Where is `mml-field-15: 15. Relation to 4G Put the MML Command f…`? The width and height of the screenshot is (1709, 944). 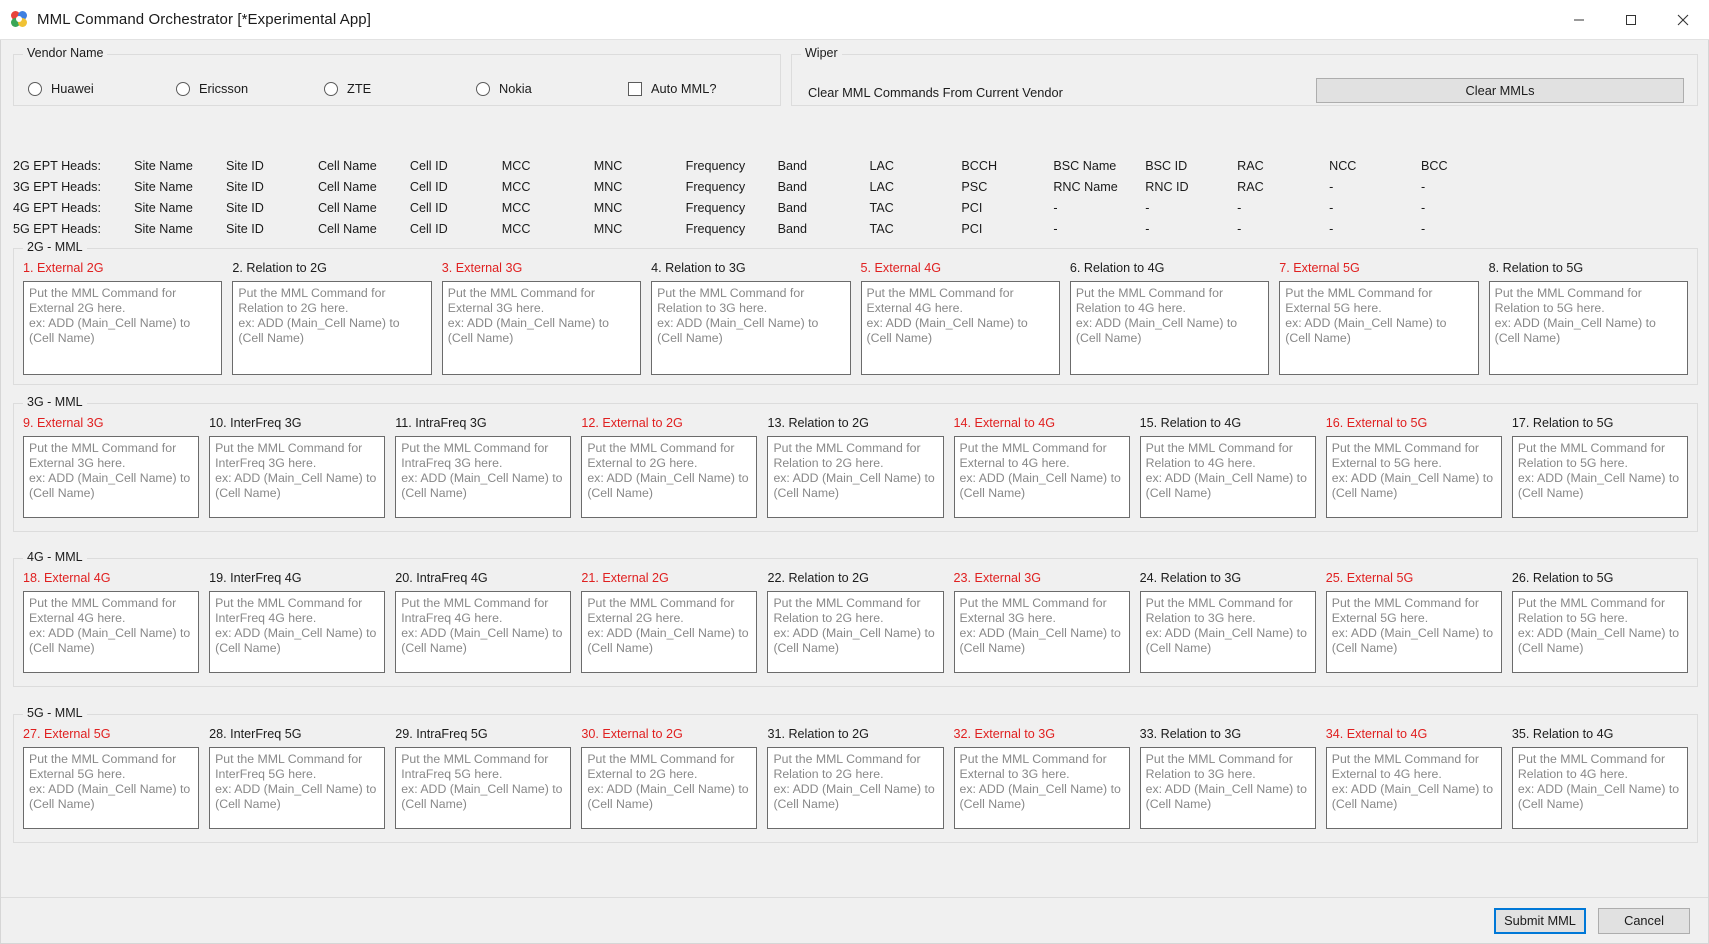
mml-field-15: 15. Relation to 4G Put the MML Command f… is located at coordinates (1232, 467).